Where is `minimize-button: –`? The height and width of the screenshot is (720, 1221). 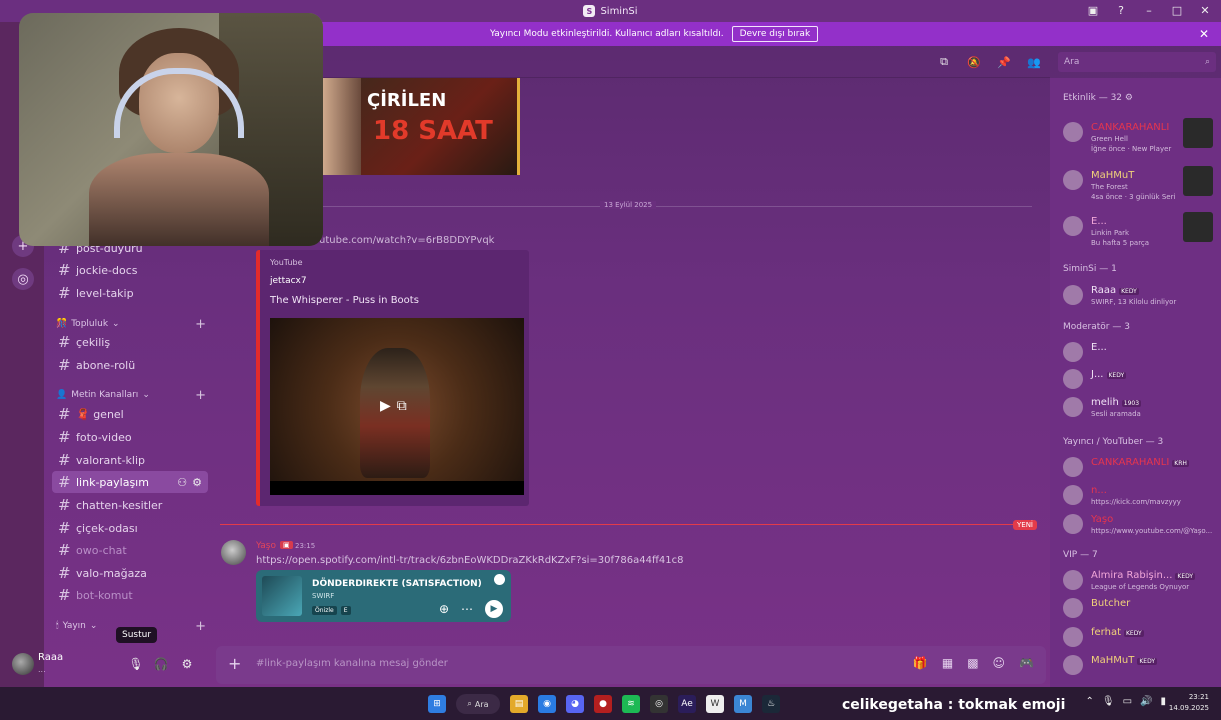
minimize-button: – is located at coordinates (1149, 10).